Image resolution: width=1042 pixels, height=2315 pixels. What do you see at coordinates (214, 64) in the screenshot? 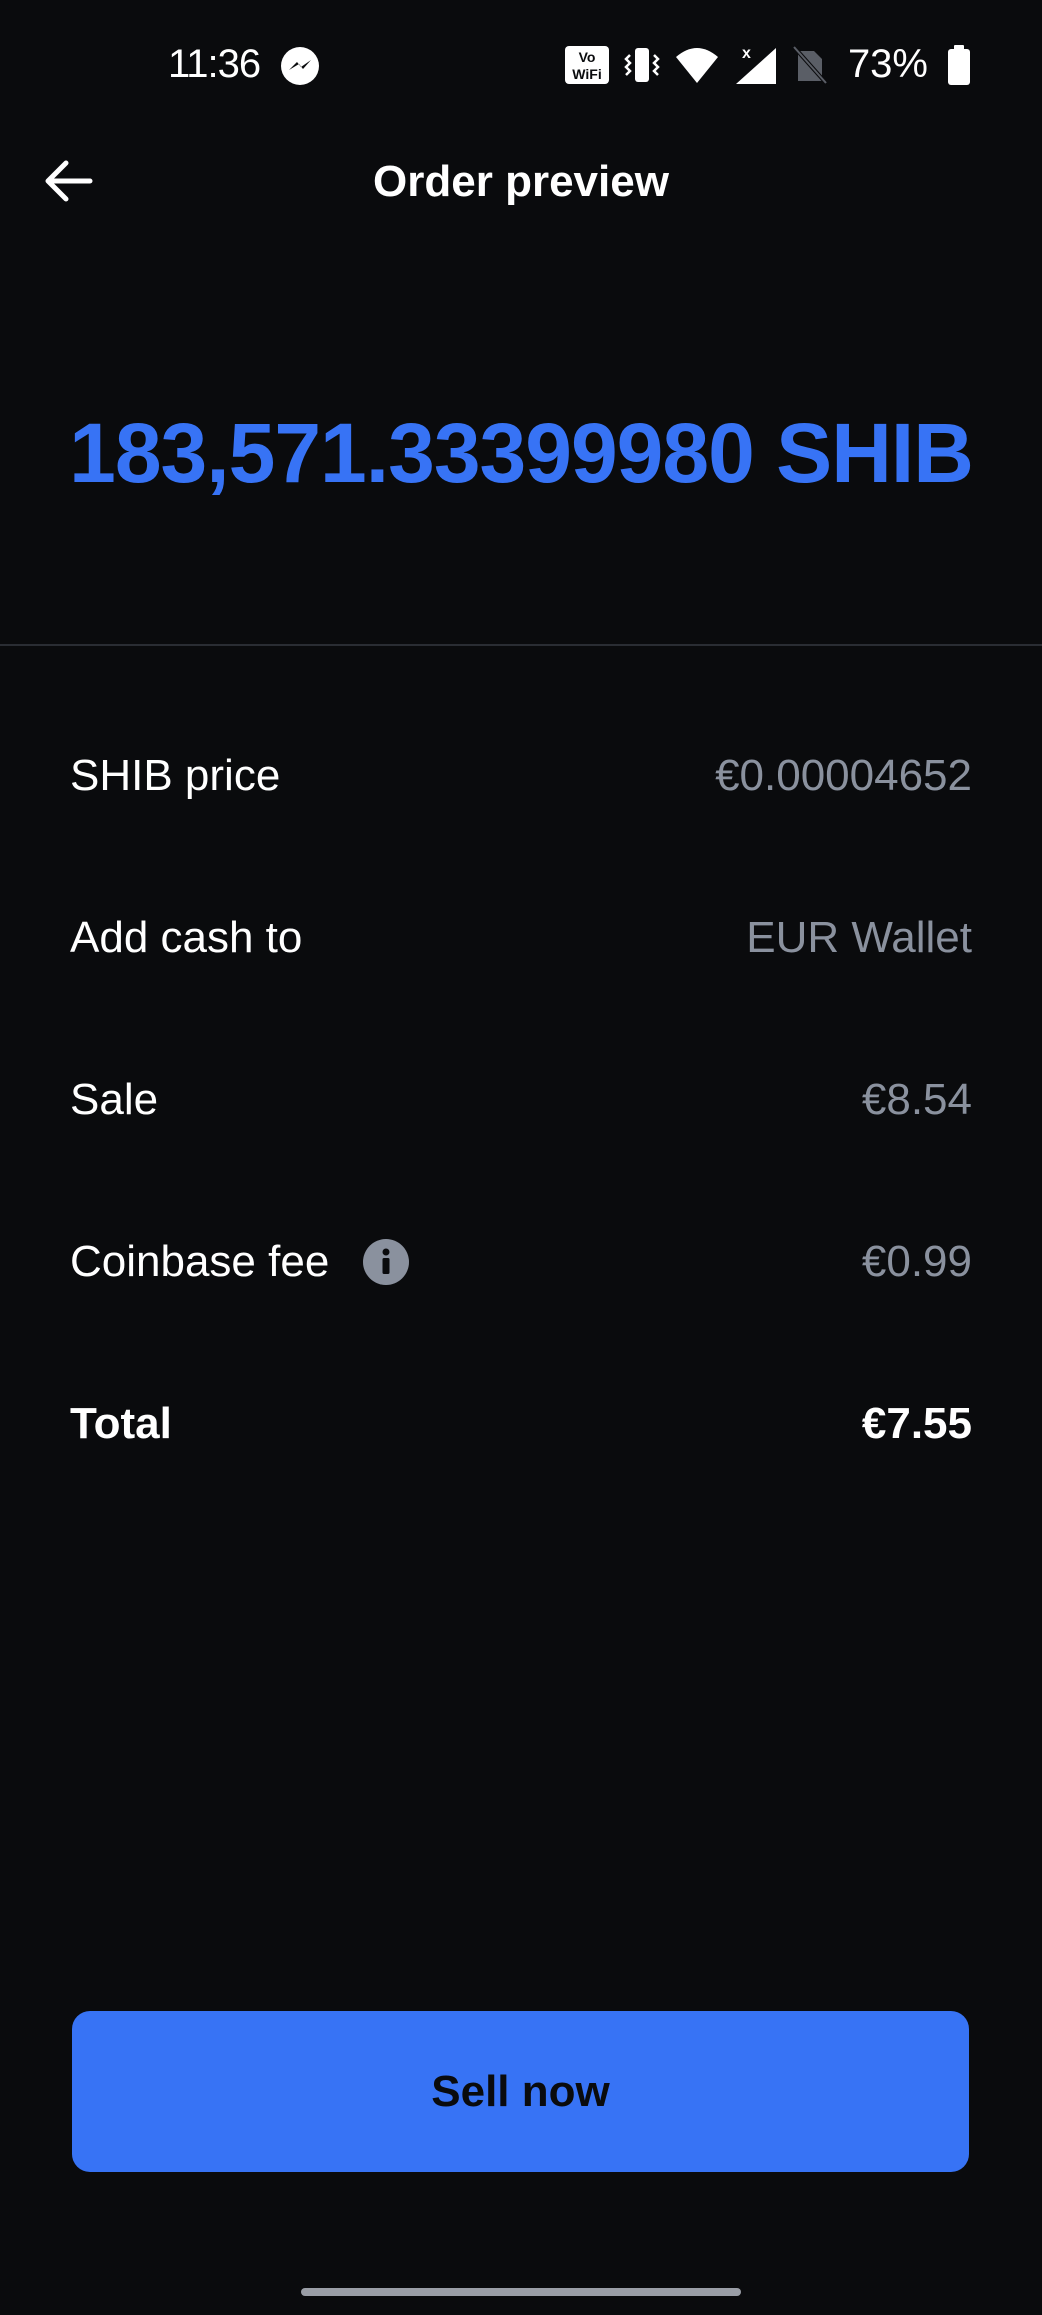
I see `status-time: 11:36` at bounding box center [214, 64].